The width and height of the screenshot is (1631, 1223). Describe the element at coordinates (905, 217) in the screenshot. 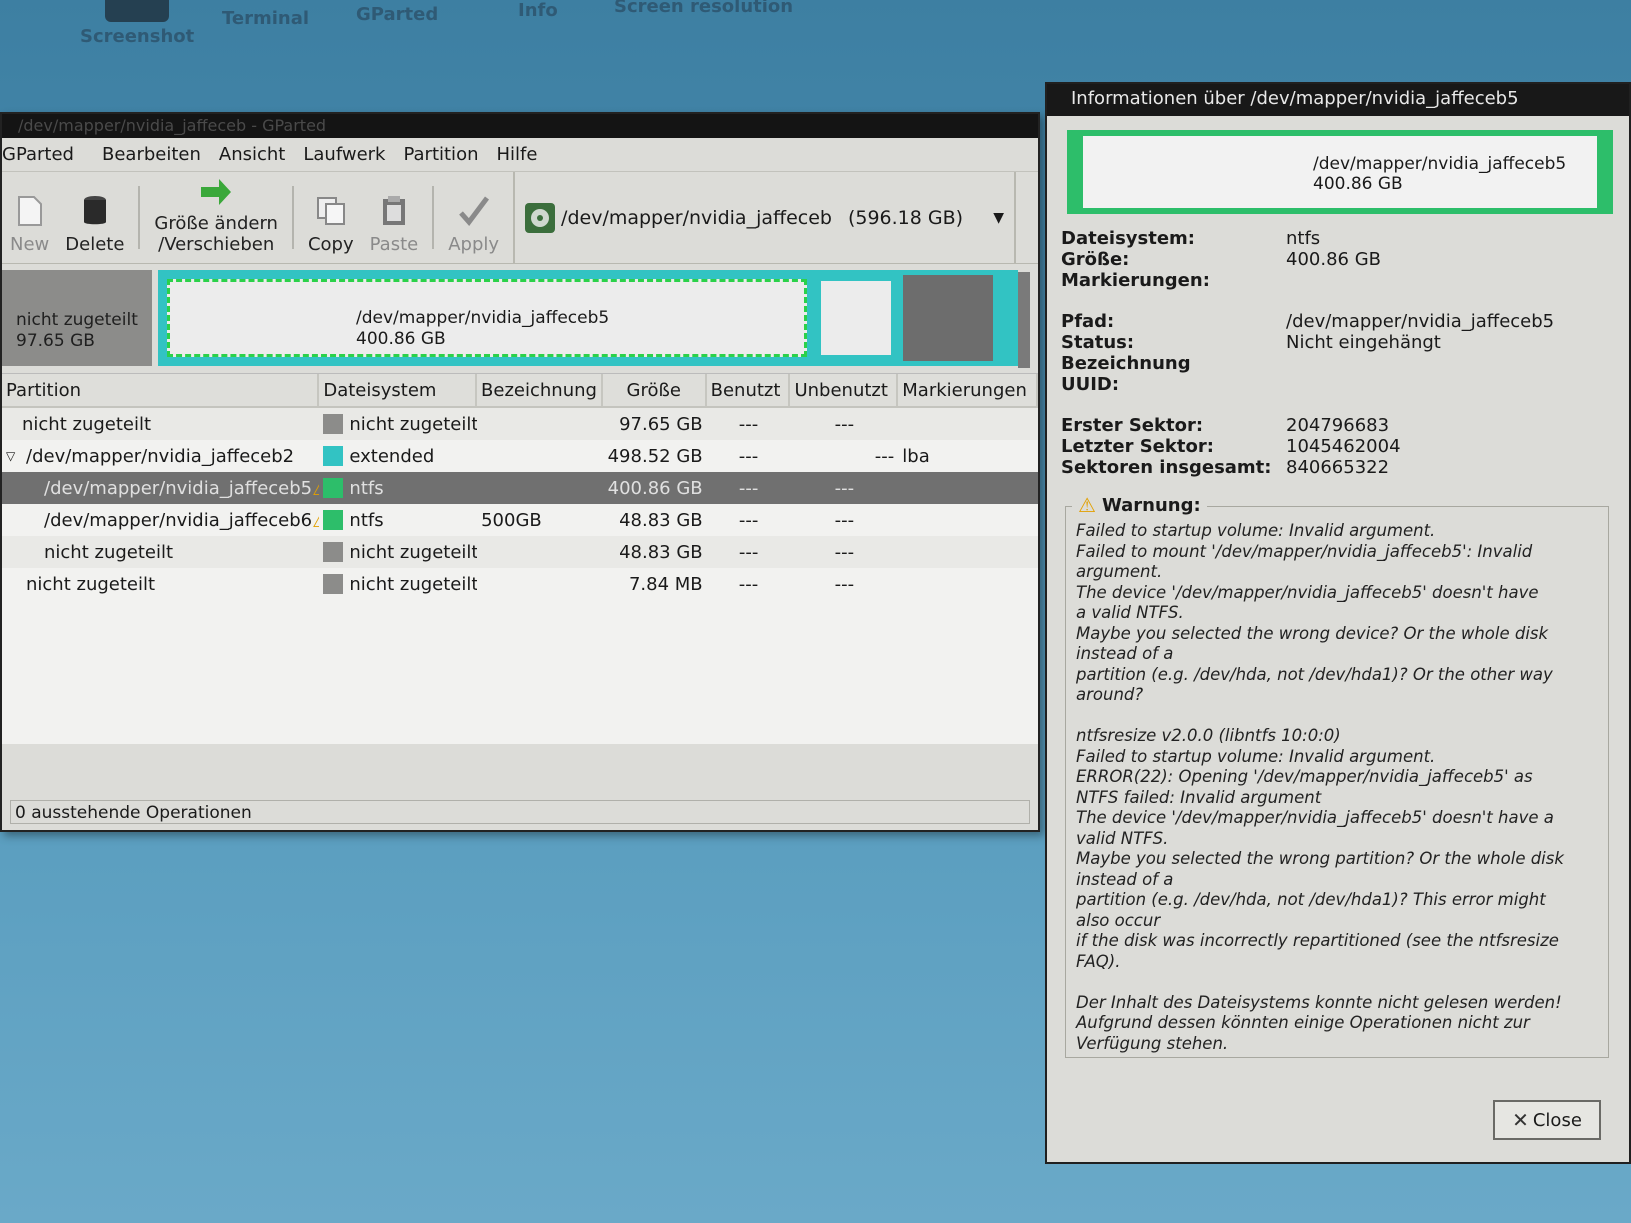

I see `device-size: (596.18 GB)` at that location.